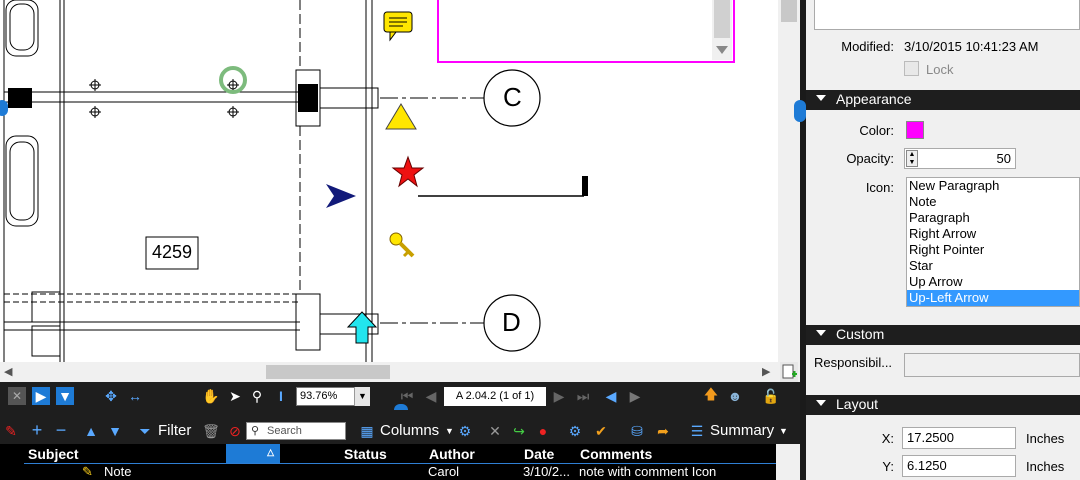 Image resolution: width=1080 pixels, height=480 pixels. I want to click on markup-settings-gear-icon: ⚙, so click(575, 431).